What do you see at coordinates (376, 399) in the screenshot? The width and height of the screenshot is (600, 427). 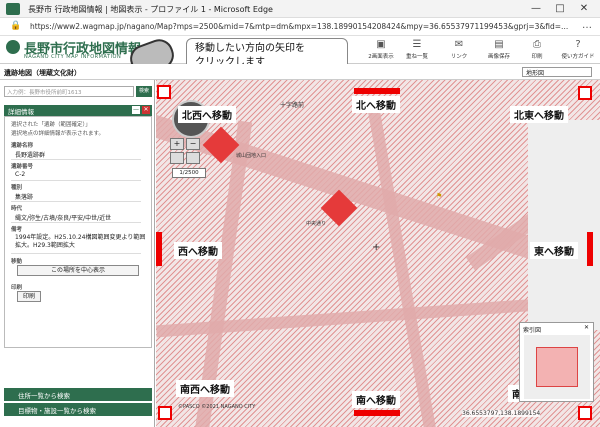 I see `south-label: 南へ移動` at bounding box center [376, 399].